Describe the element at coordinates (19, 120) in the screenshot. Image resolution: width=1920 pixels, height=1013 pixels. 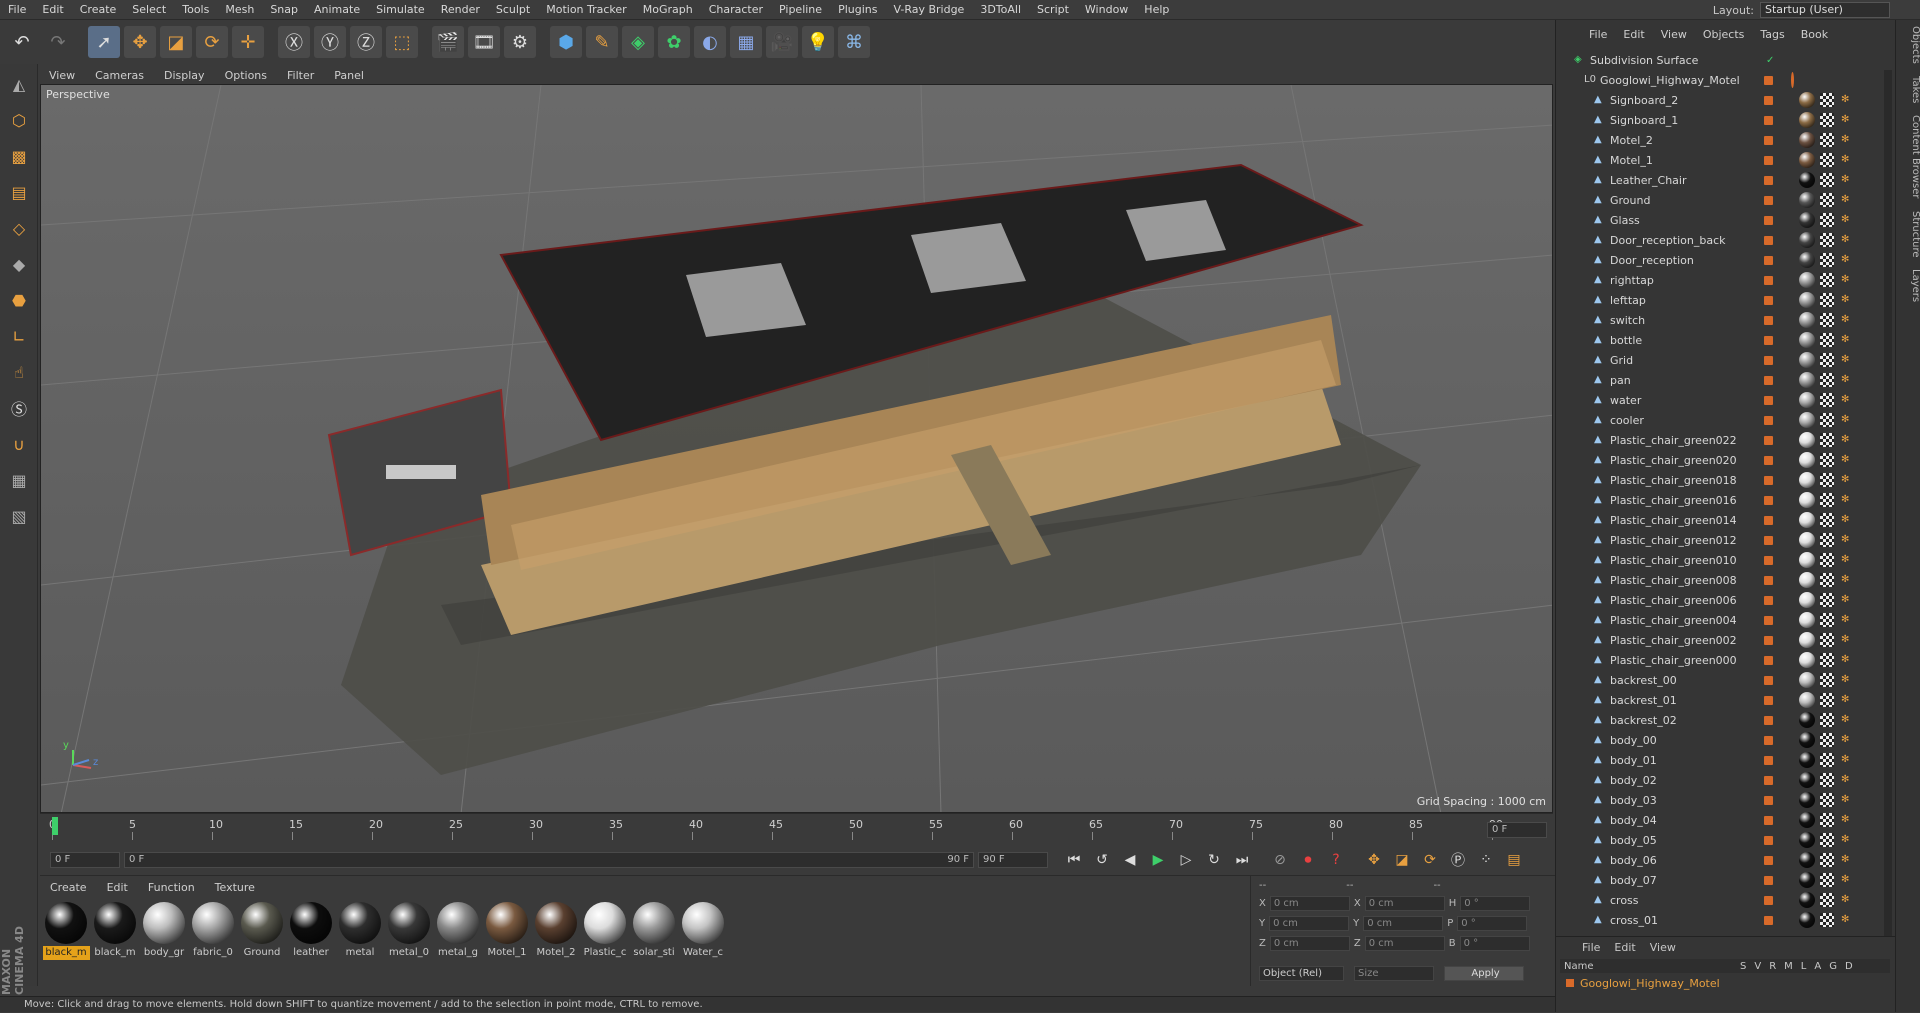
I see `model-mode-icon: ⬡` at that location.